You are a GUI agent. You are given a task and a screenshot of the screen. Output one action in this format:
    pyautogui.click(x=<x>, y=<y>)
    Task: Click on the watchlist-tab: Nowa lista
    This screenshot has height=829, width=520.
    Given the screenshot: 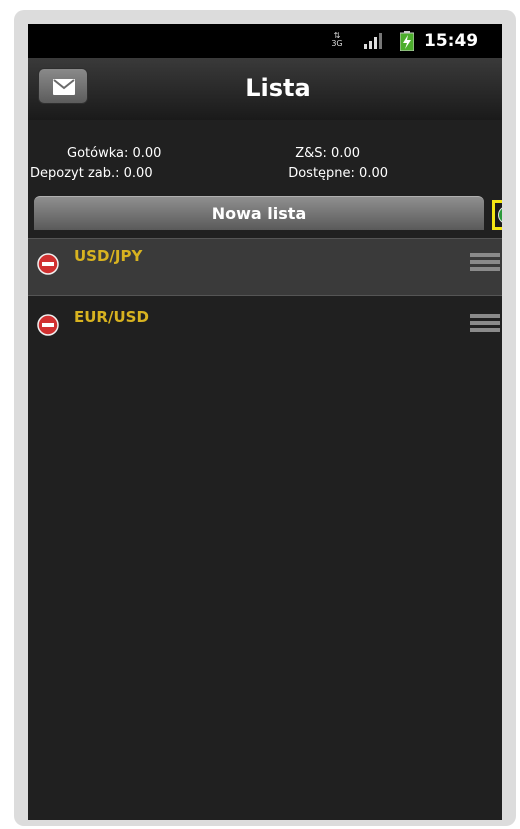 What is the action you would take?
    pyautogui.click(x=259, y=213)
    